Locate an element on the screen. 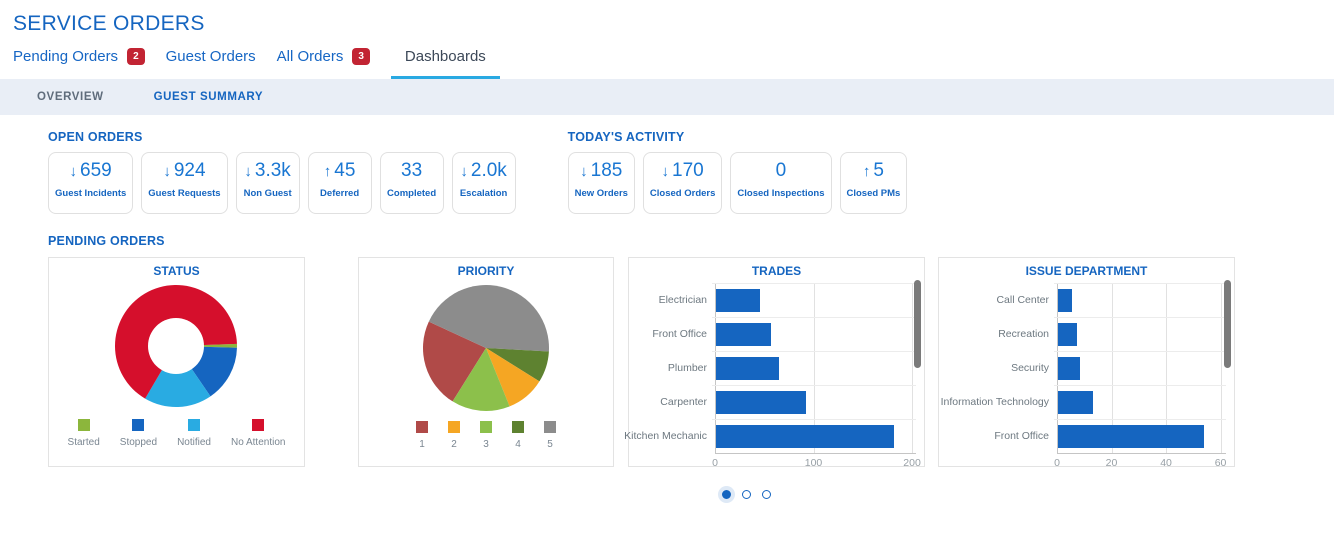 Image resolution: width=1334 pixels, height=540 pixels. issue-department-chart-title: ISSUE DEPARTMENT is located at coordinates (1086, 271).